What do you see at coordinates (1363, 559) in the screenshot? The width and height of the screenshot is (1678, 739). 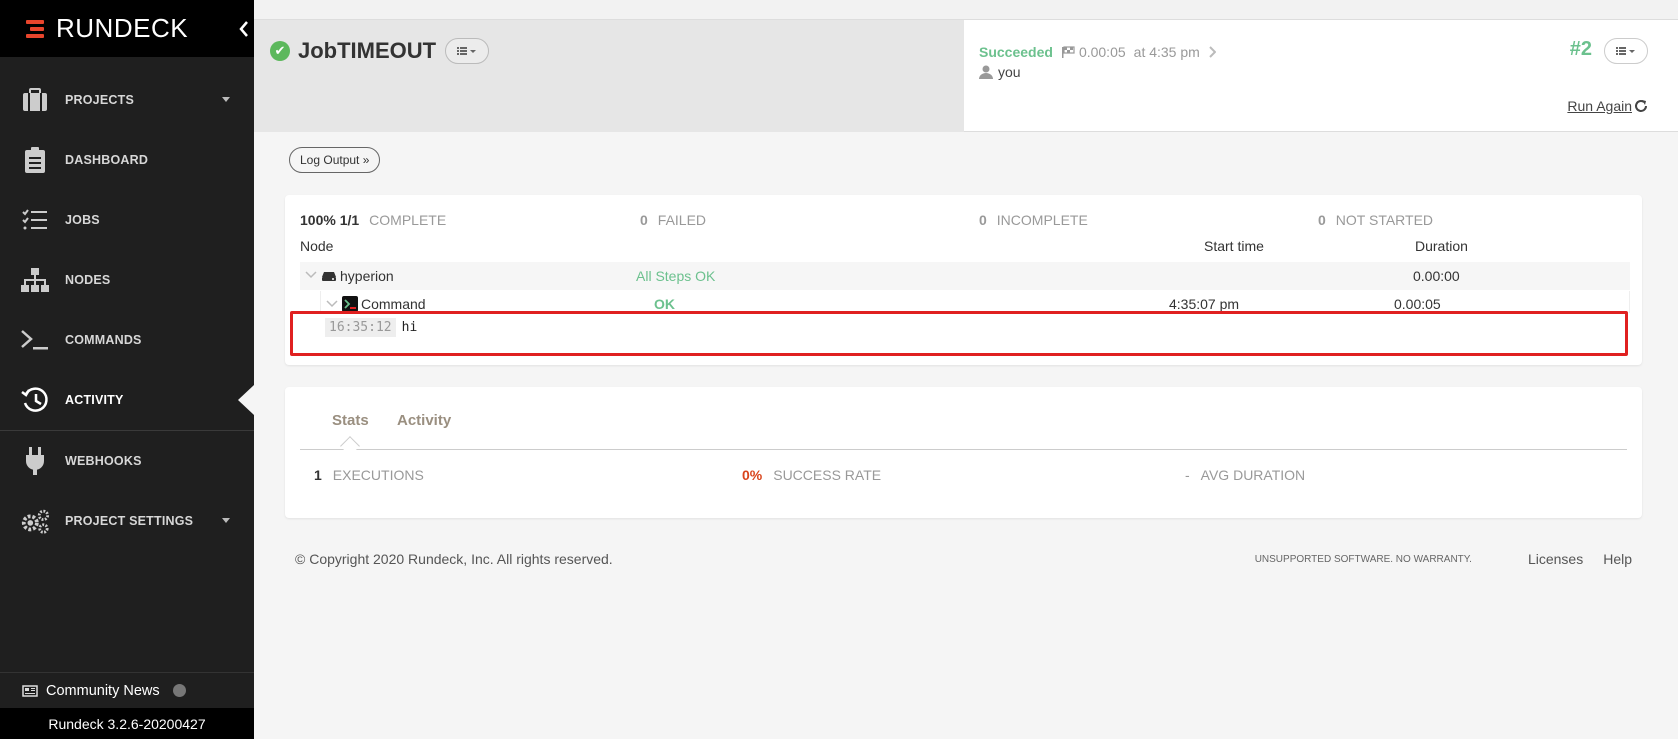 I see `footer-warranty: UNSUPPORTED SOFTWARE. NO WARRANTY.` at bounding box center [1363, 559].